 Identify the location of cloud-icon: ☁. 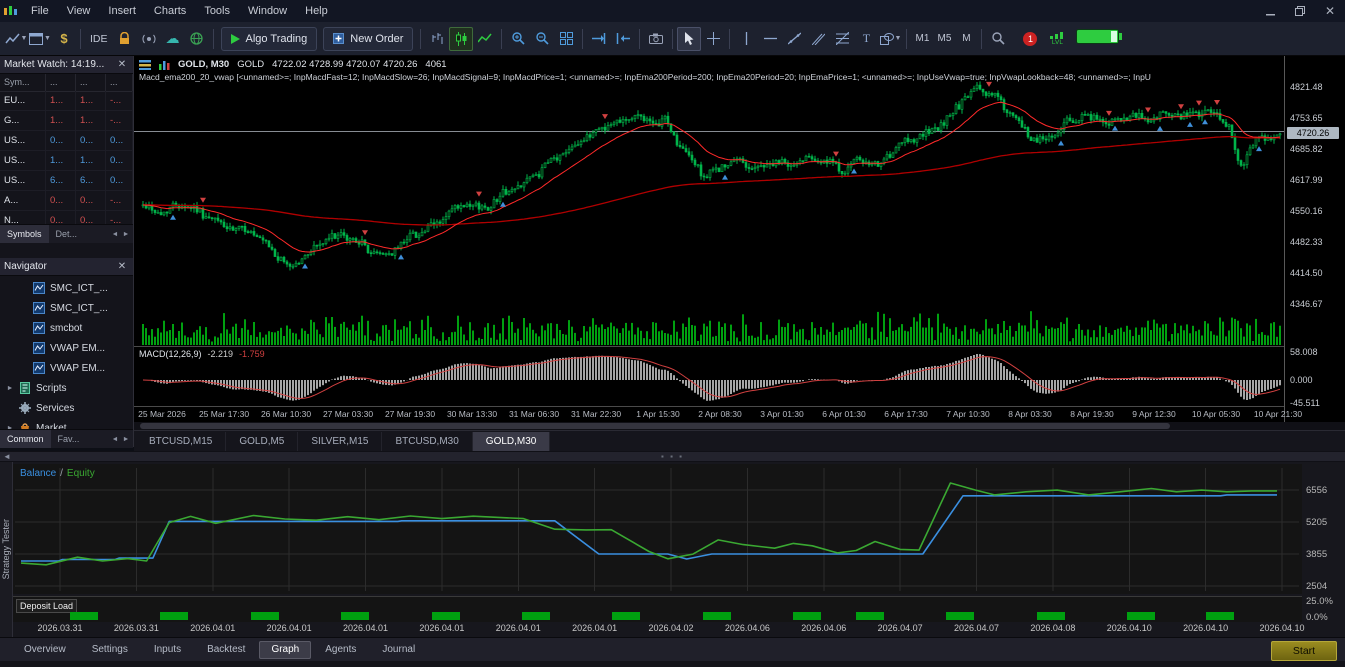
(173, 39).